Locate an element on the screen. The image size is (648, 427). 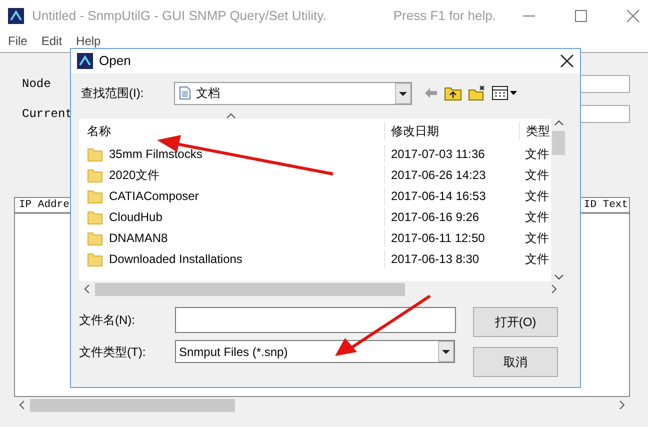
dialog-title: Open is located at coordinates (115, 61).